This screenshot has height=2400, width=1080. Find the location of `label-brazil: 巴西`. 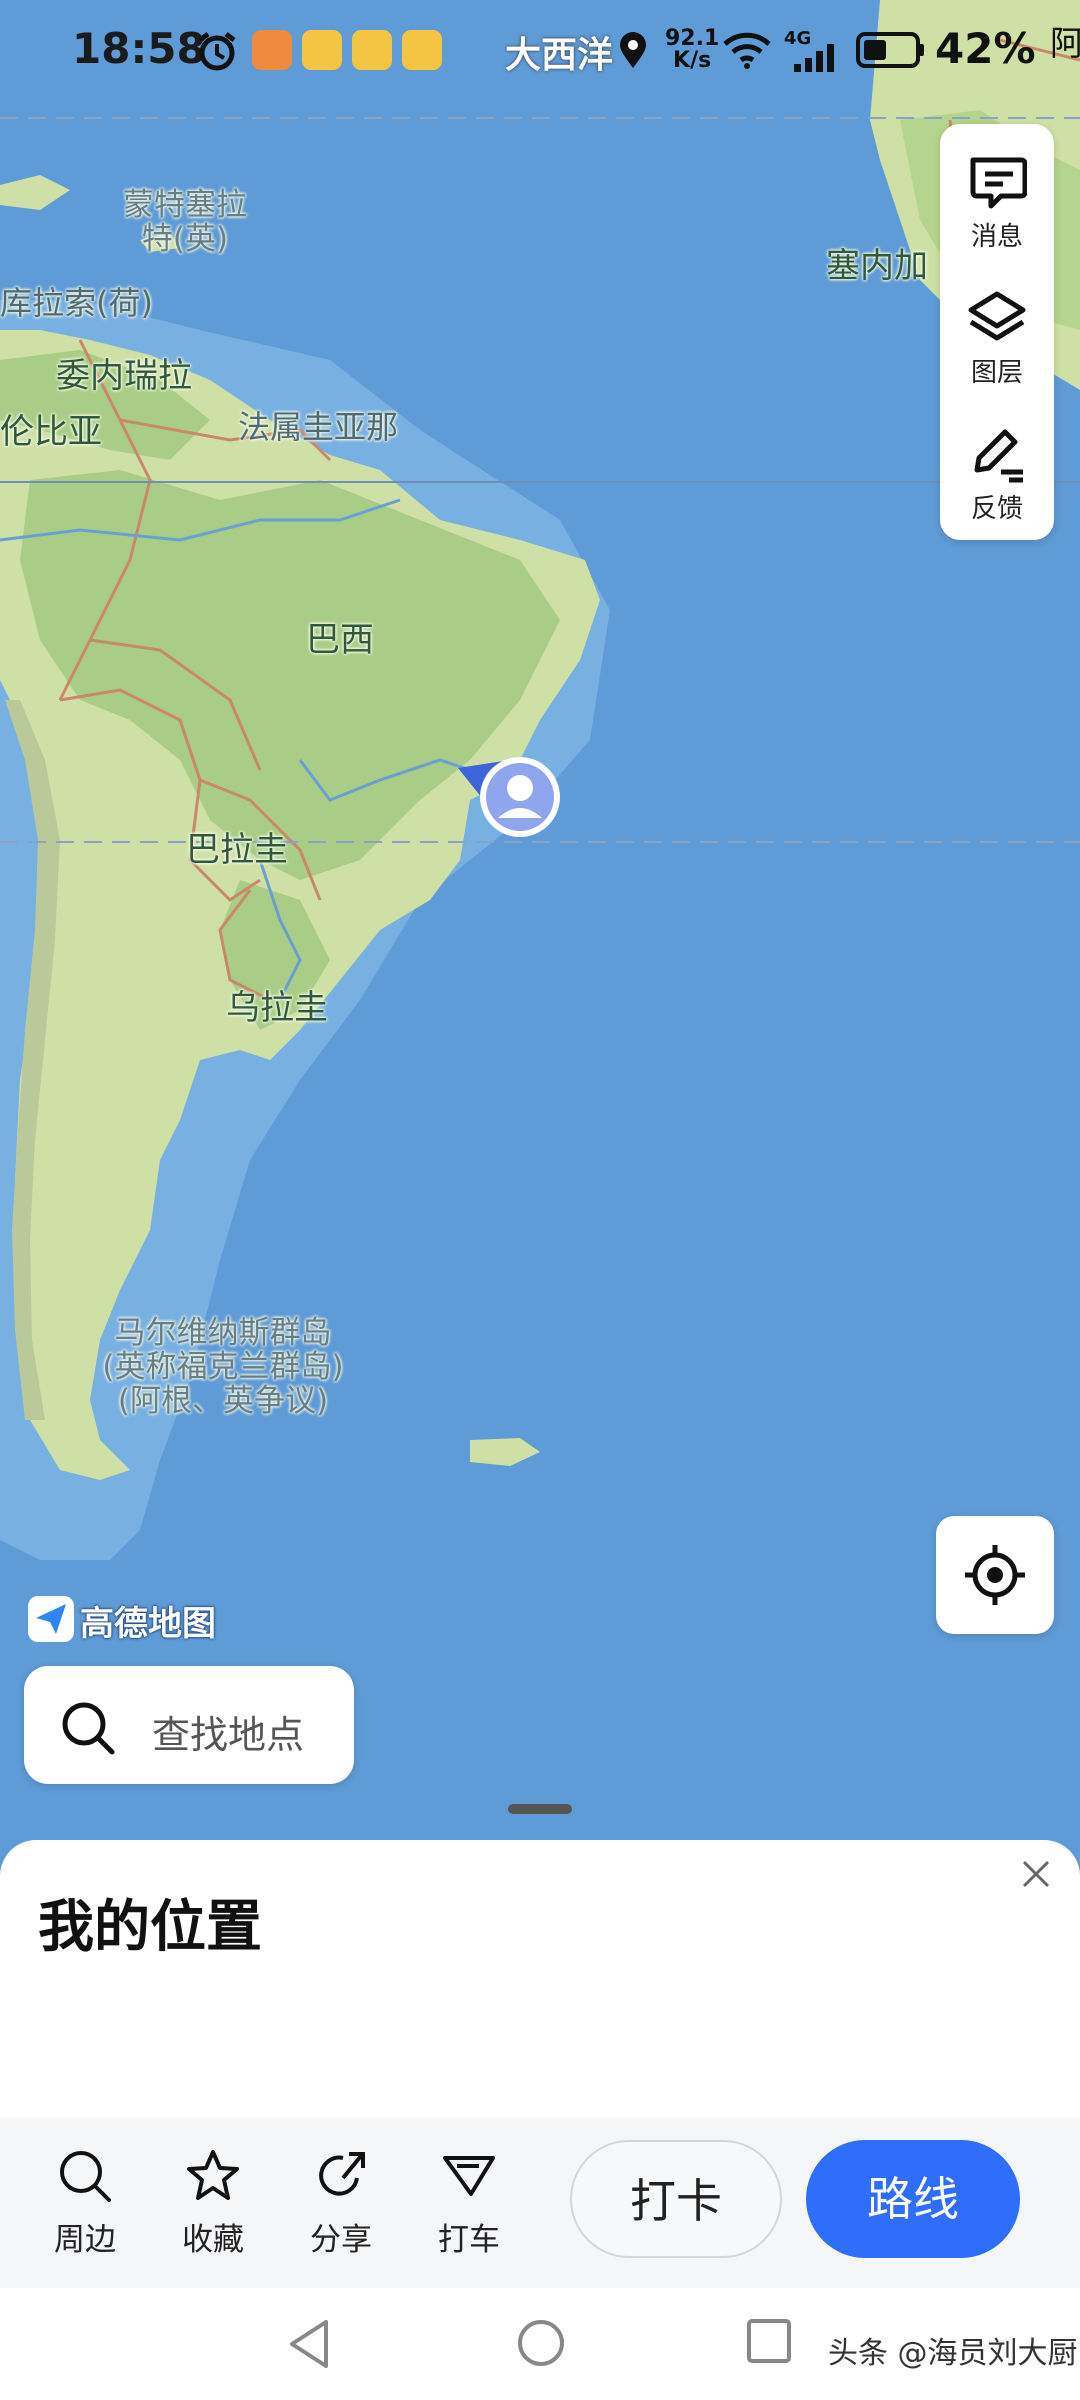

label-brazil: 巴西 is located at coordinates (340, 640).